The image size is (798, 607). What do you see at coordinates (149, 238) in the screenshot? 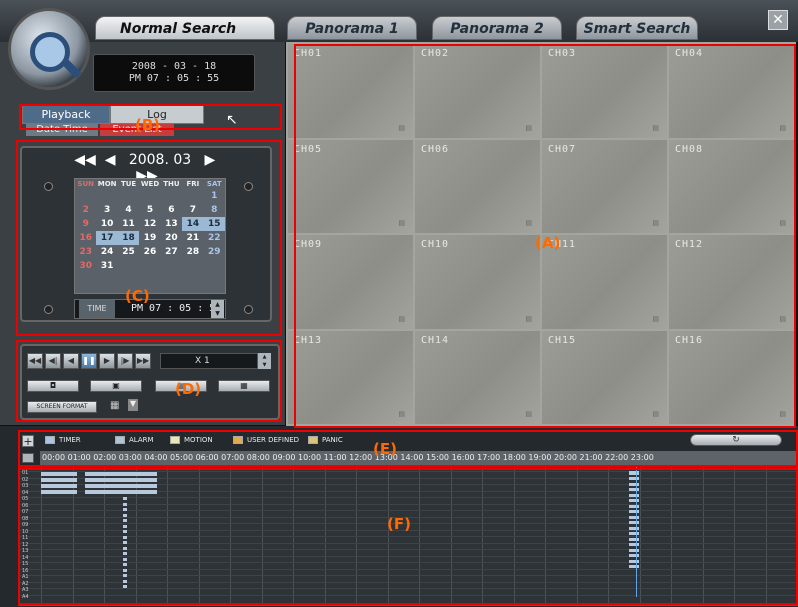
I see `annotation-box-c` at bounding box center [149, 238].